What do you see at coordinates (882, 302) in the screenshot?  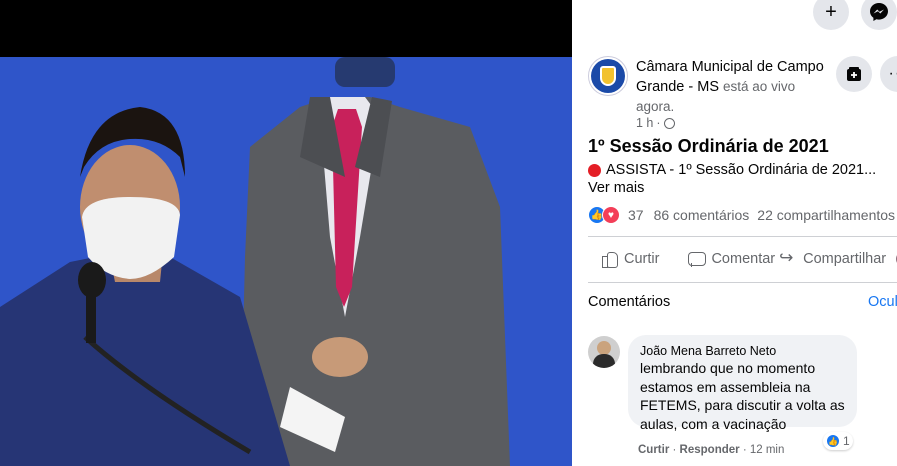 I see `hide-comments-link: Ocultar` at bounding box center [882, 302].